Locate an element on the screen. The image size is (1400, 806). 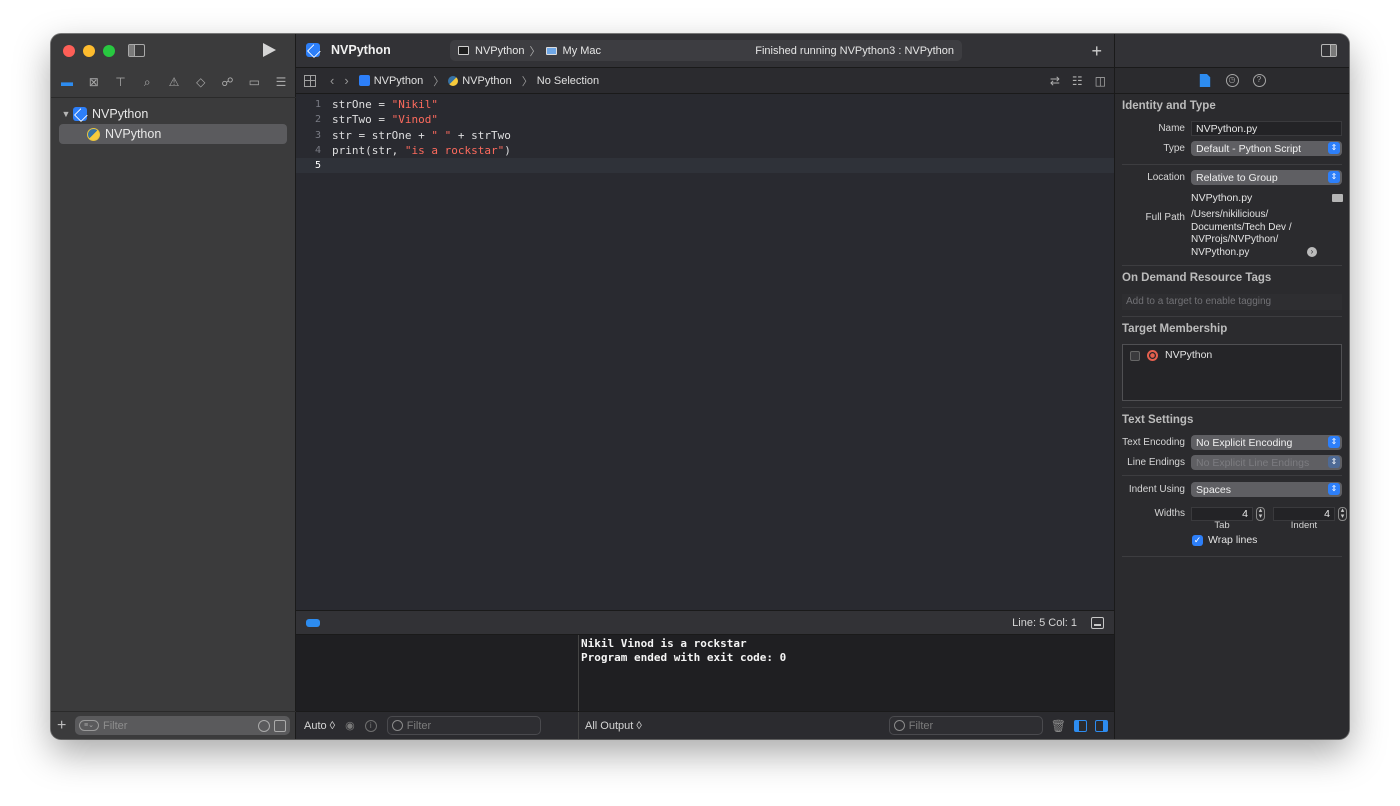
breadcrumb-project: NVPython is located at coordinates (390, 81).